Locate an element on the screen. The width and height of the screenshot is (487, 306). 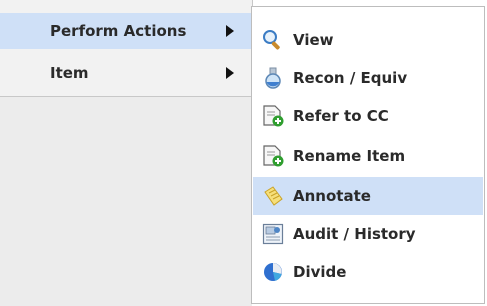
submenu-item-divide: Divide is located at coordinates (368, 272).